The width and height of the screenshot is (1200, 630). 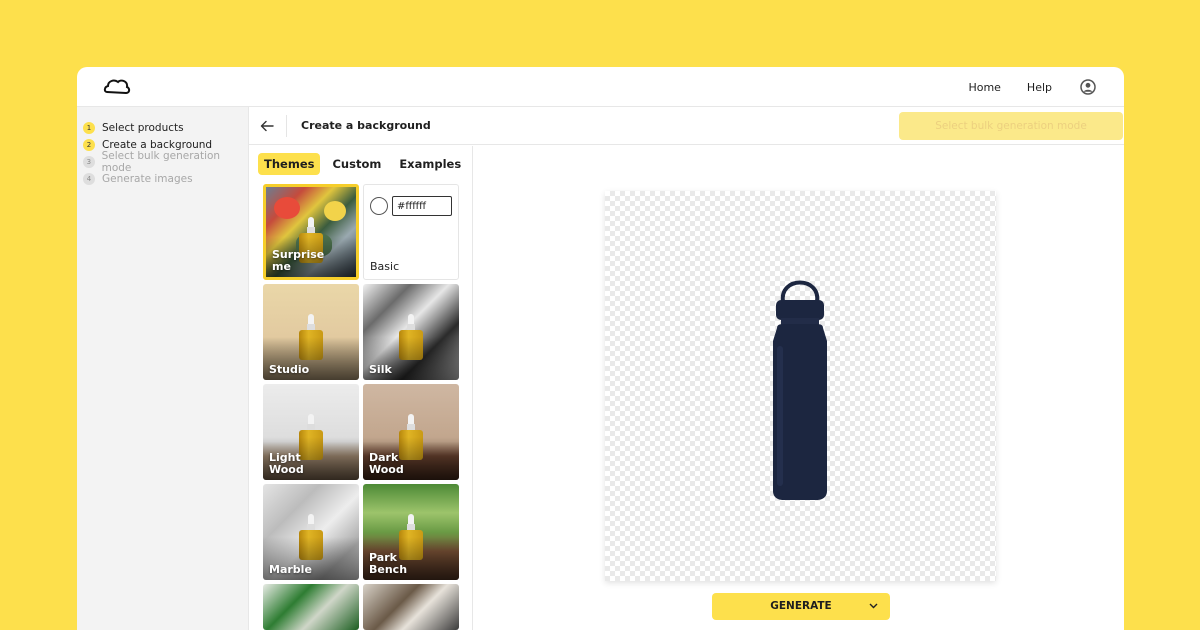 I want to click on back-arrow-icon, so click(x=267, y=126).